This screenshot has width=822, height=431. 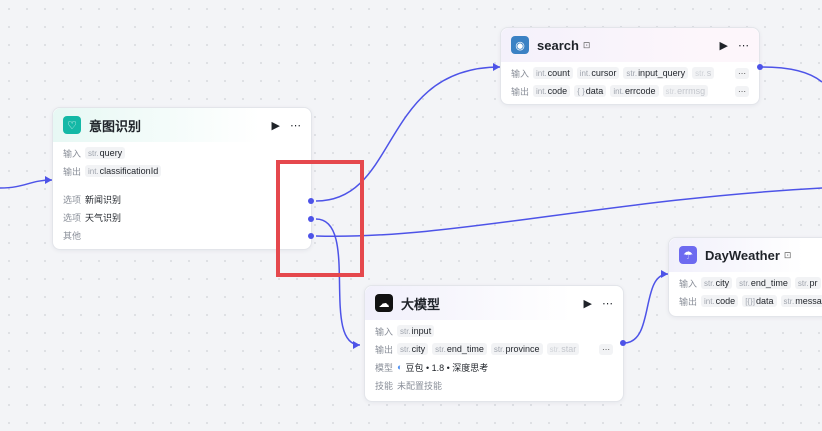 What do you see at coordinates (421, 304) in the screenshot?
I see `llm-node-title: 大模型` at bounding box center [421, 304].